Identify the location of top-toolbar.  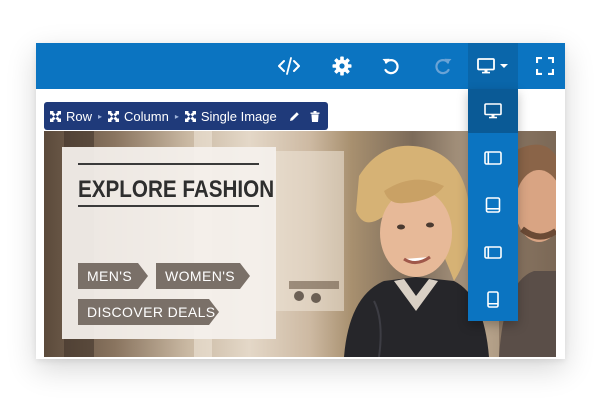
(300, 66).